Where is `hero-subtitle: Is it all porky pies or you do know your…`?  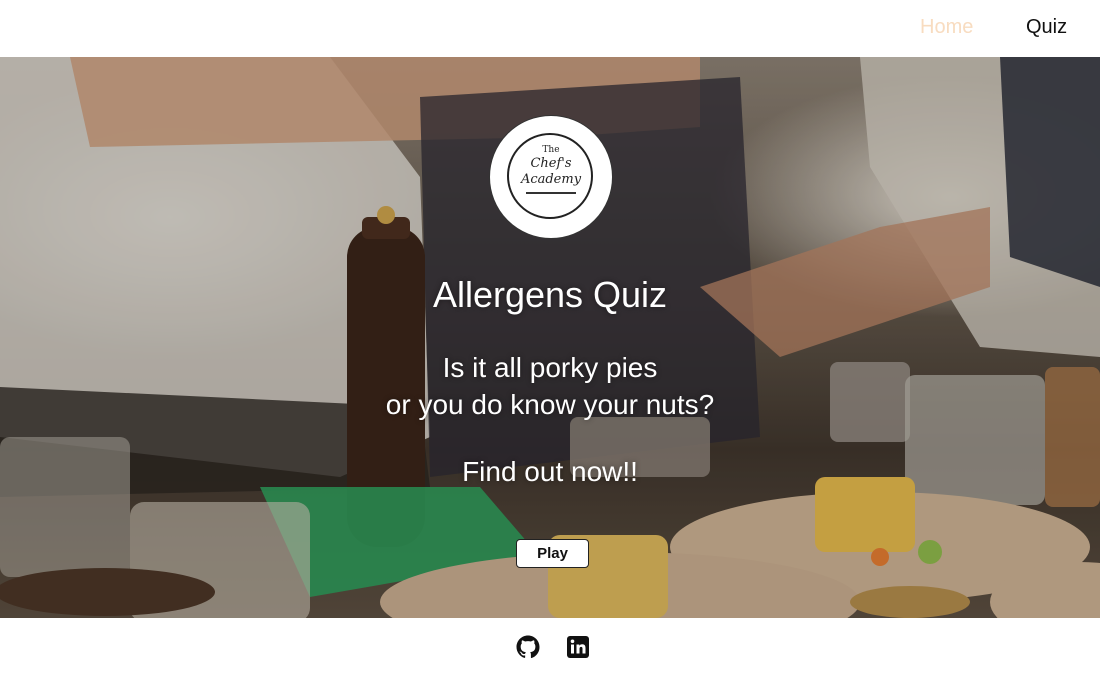
hero-subtitle: Is it all porky pies or you do know your… is located at coordinates (550, 386).